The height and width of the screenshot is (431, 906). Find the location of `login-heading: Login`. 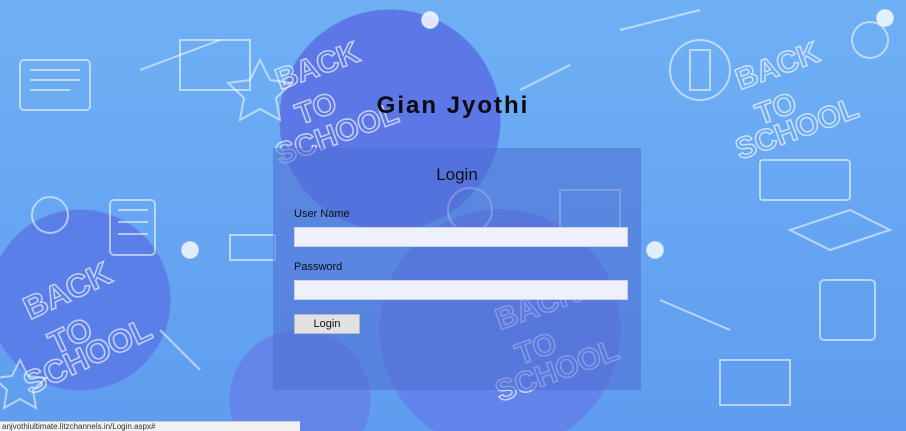

login-heading: Login is located at coordinates (457, 174).